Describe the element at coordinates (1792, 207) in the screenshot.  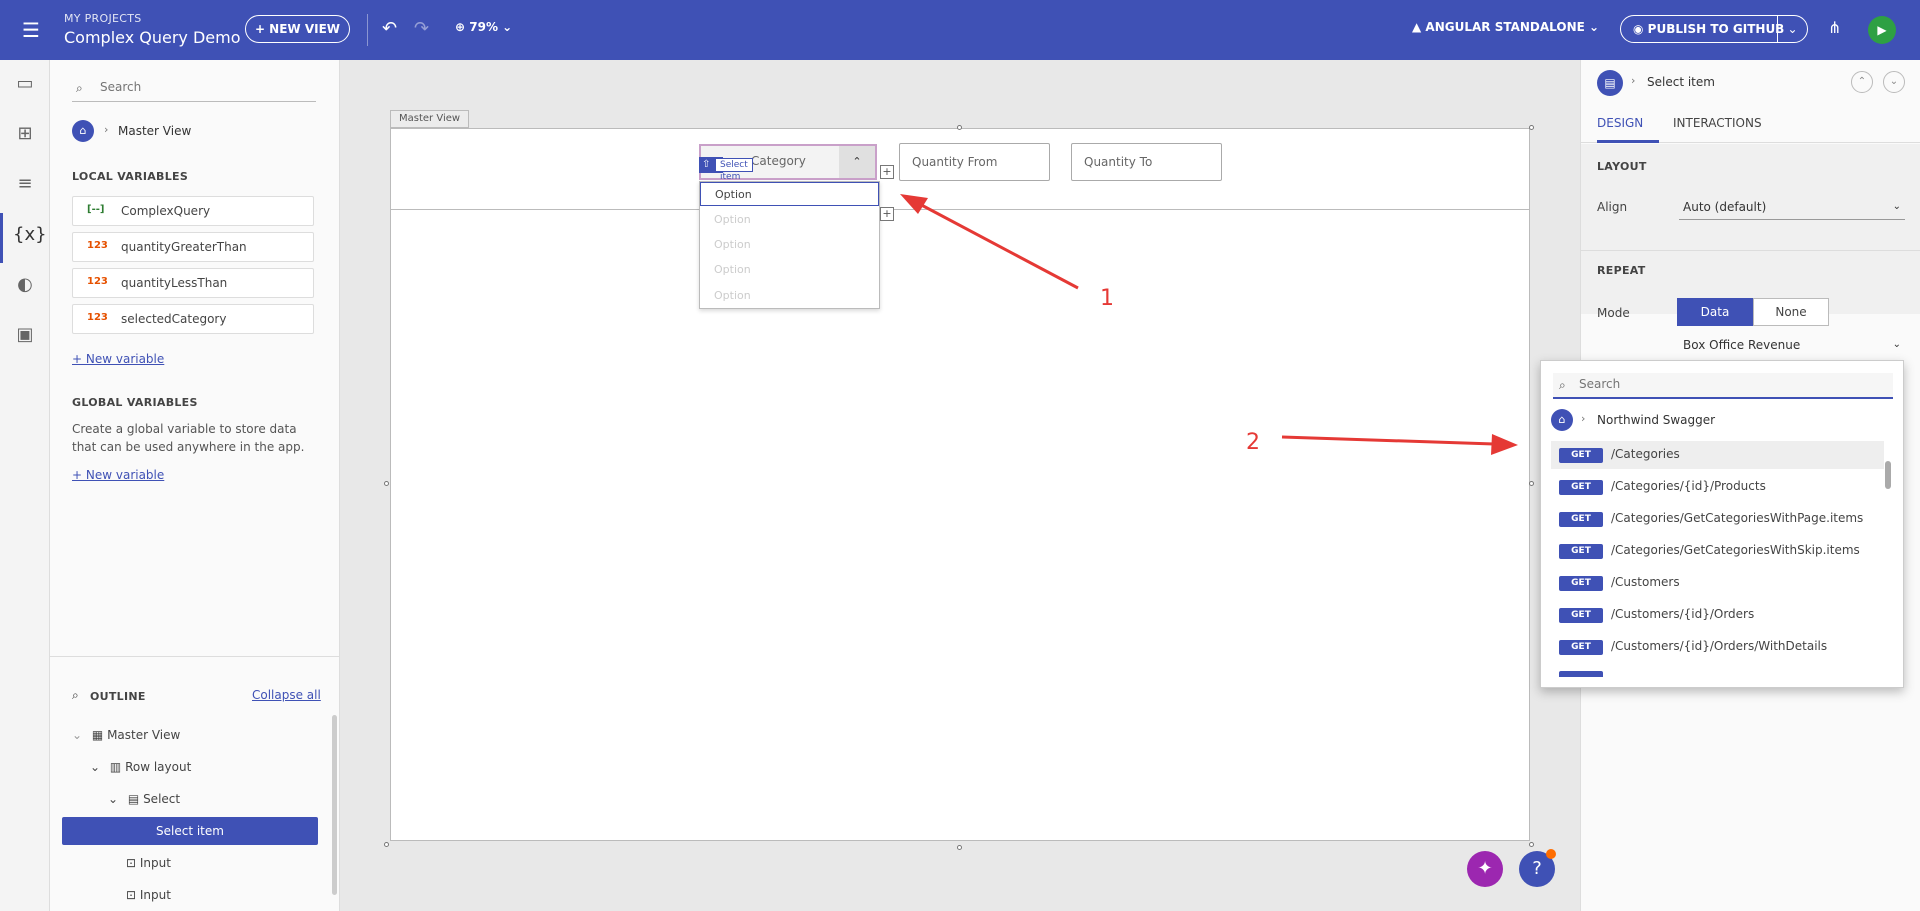
I see `align-select: Auto (default) ⌄` at that location.